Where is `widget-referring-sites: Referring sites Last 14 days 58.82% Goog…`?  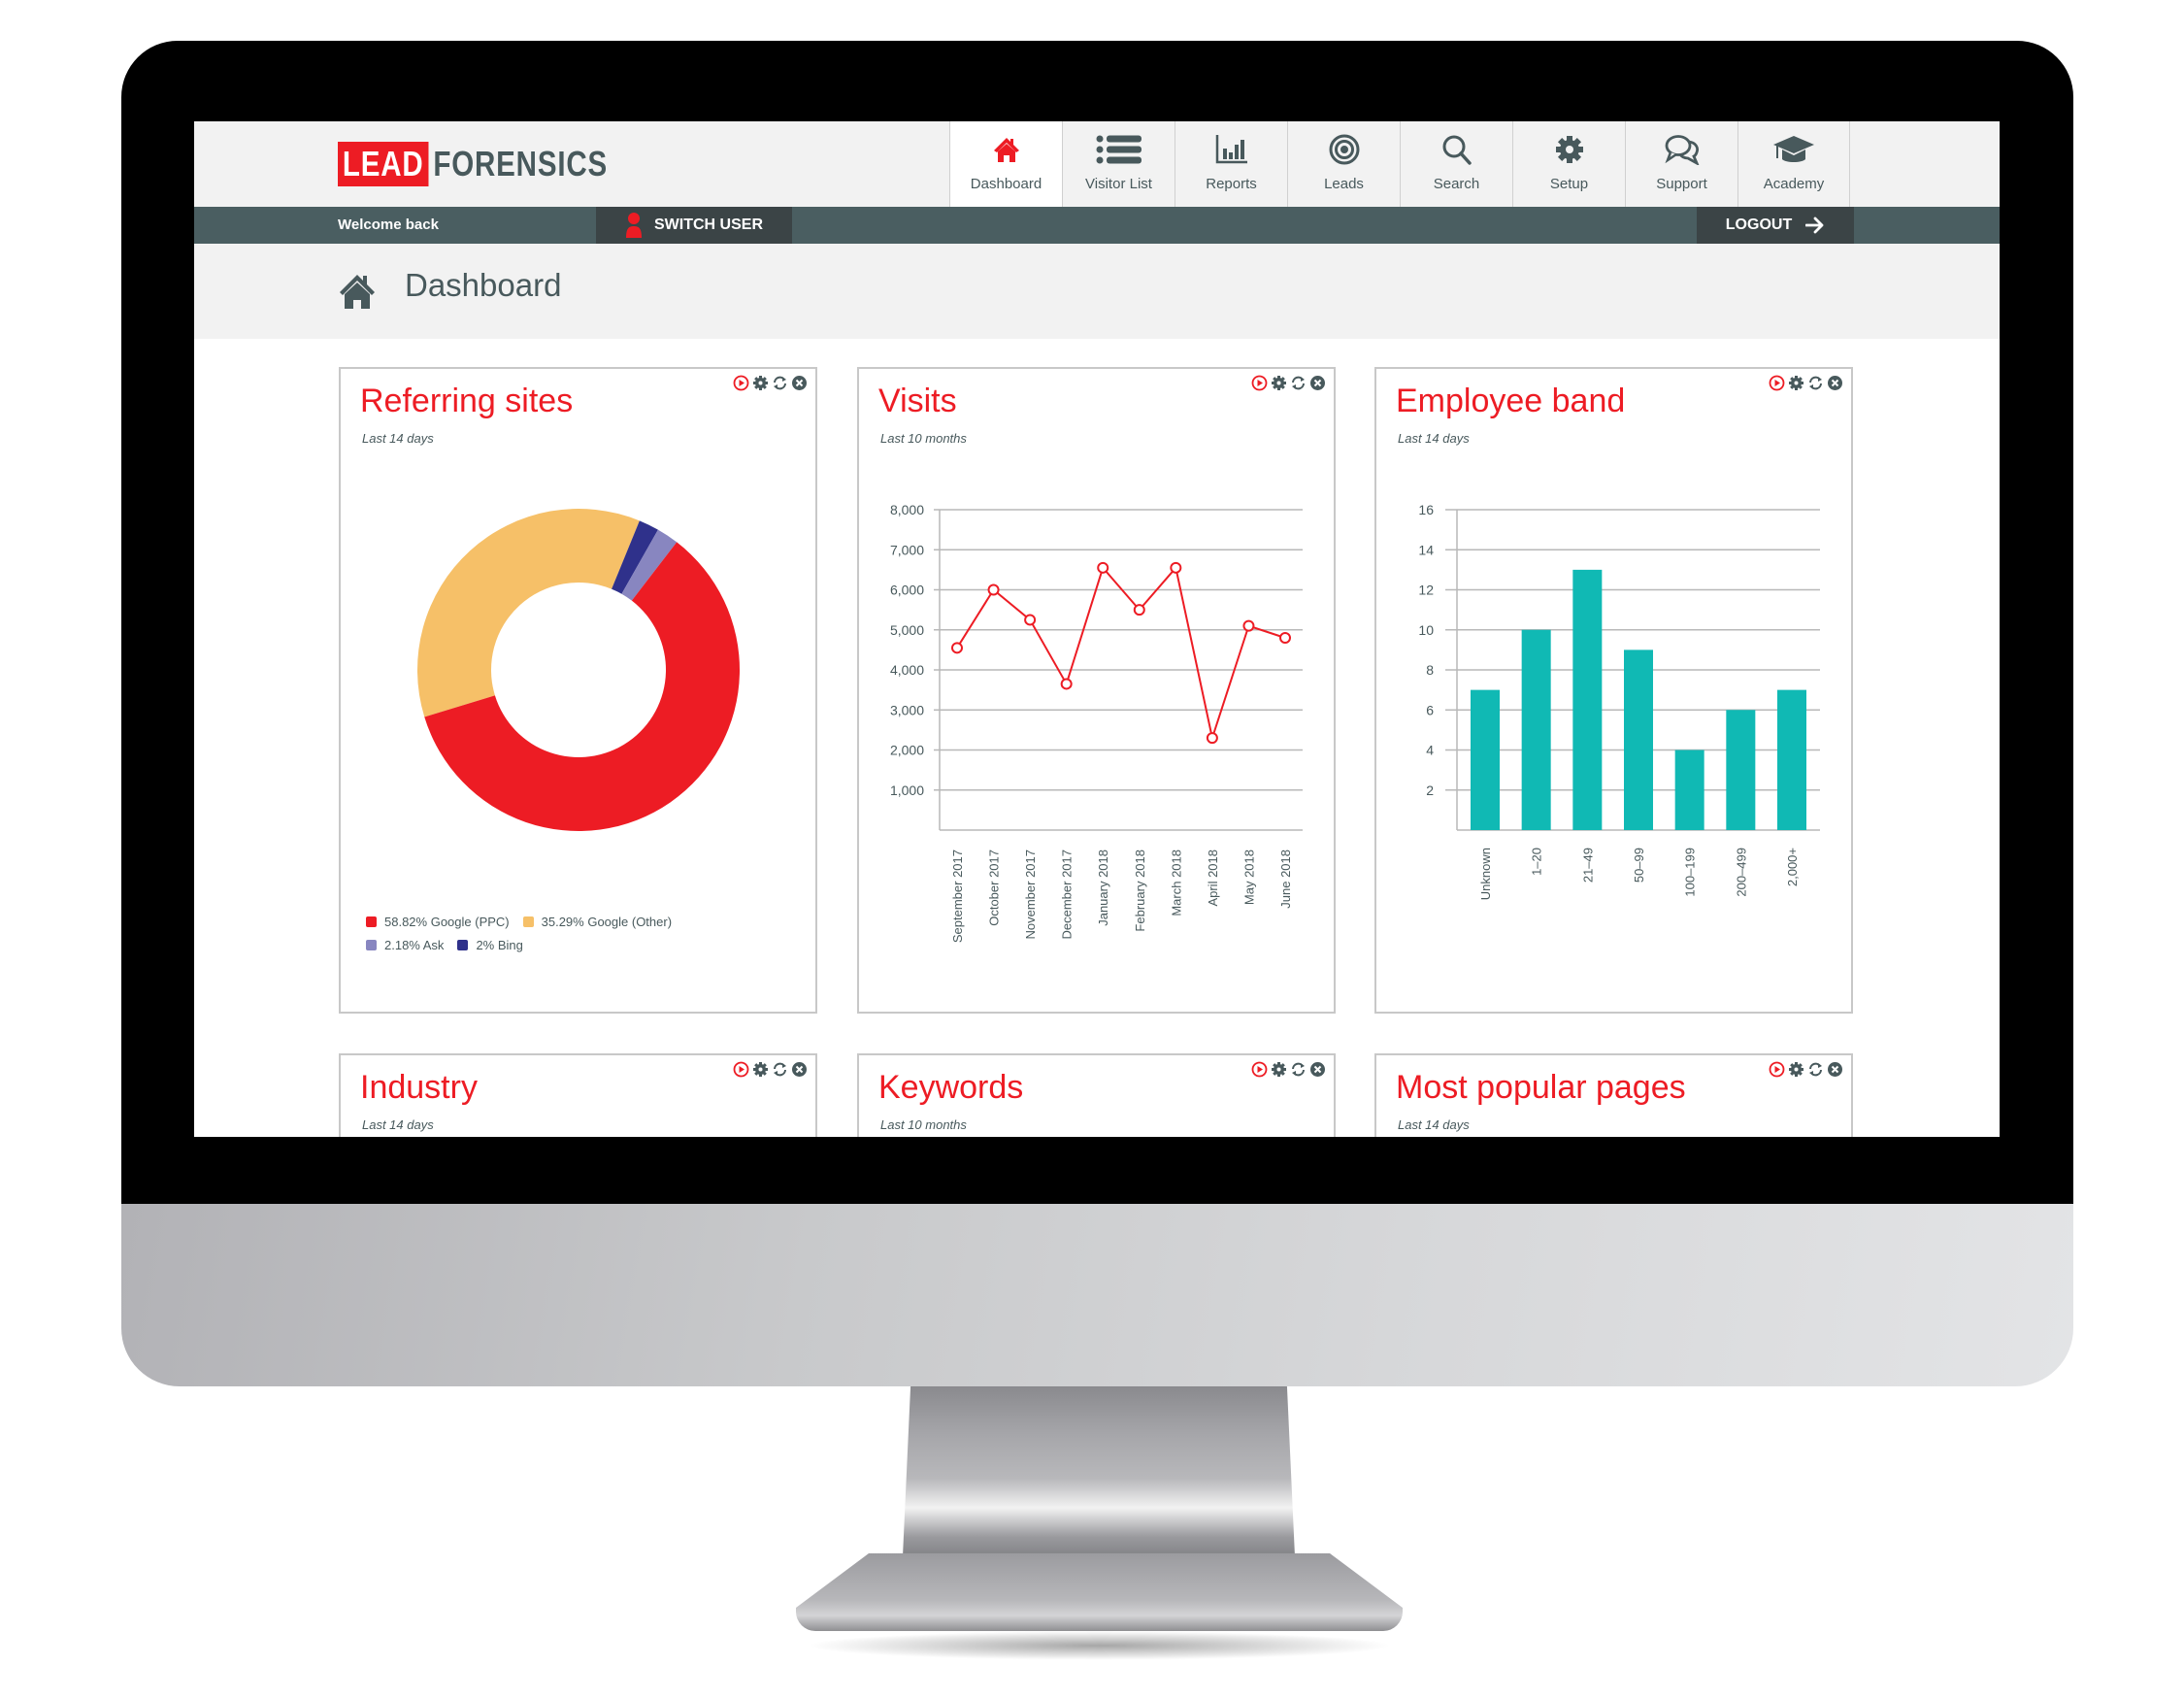
widget-referring-sites: Referring sites Last 14 days 58.82% Goog… is located at coordinates (578, 690).